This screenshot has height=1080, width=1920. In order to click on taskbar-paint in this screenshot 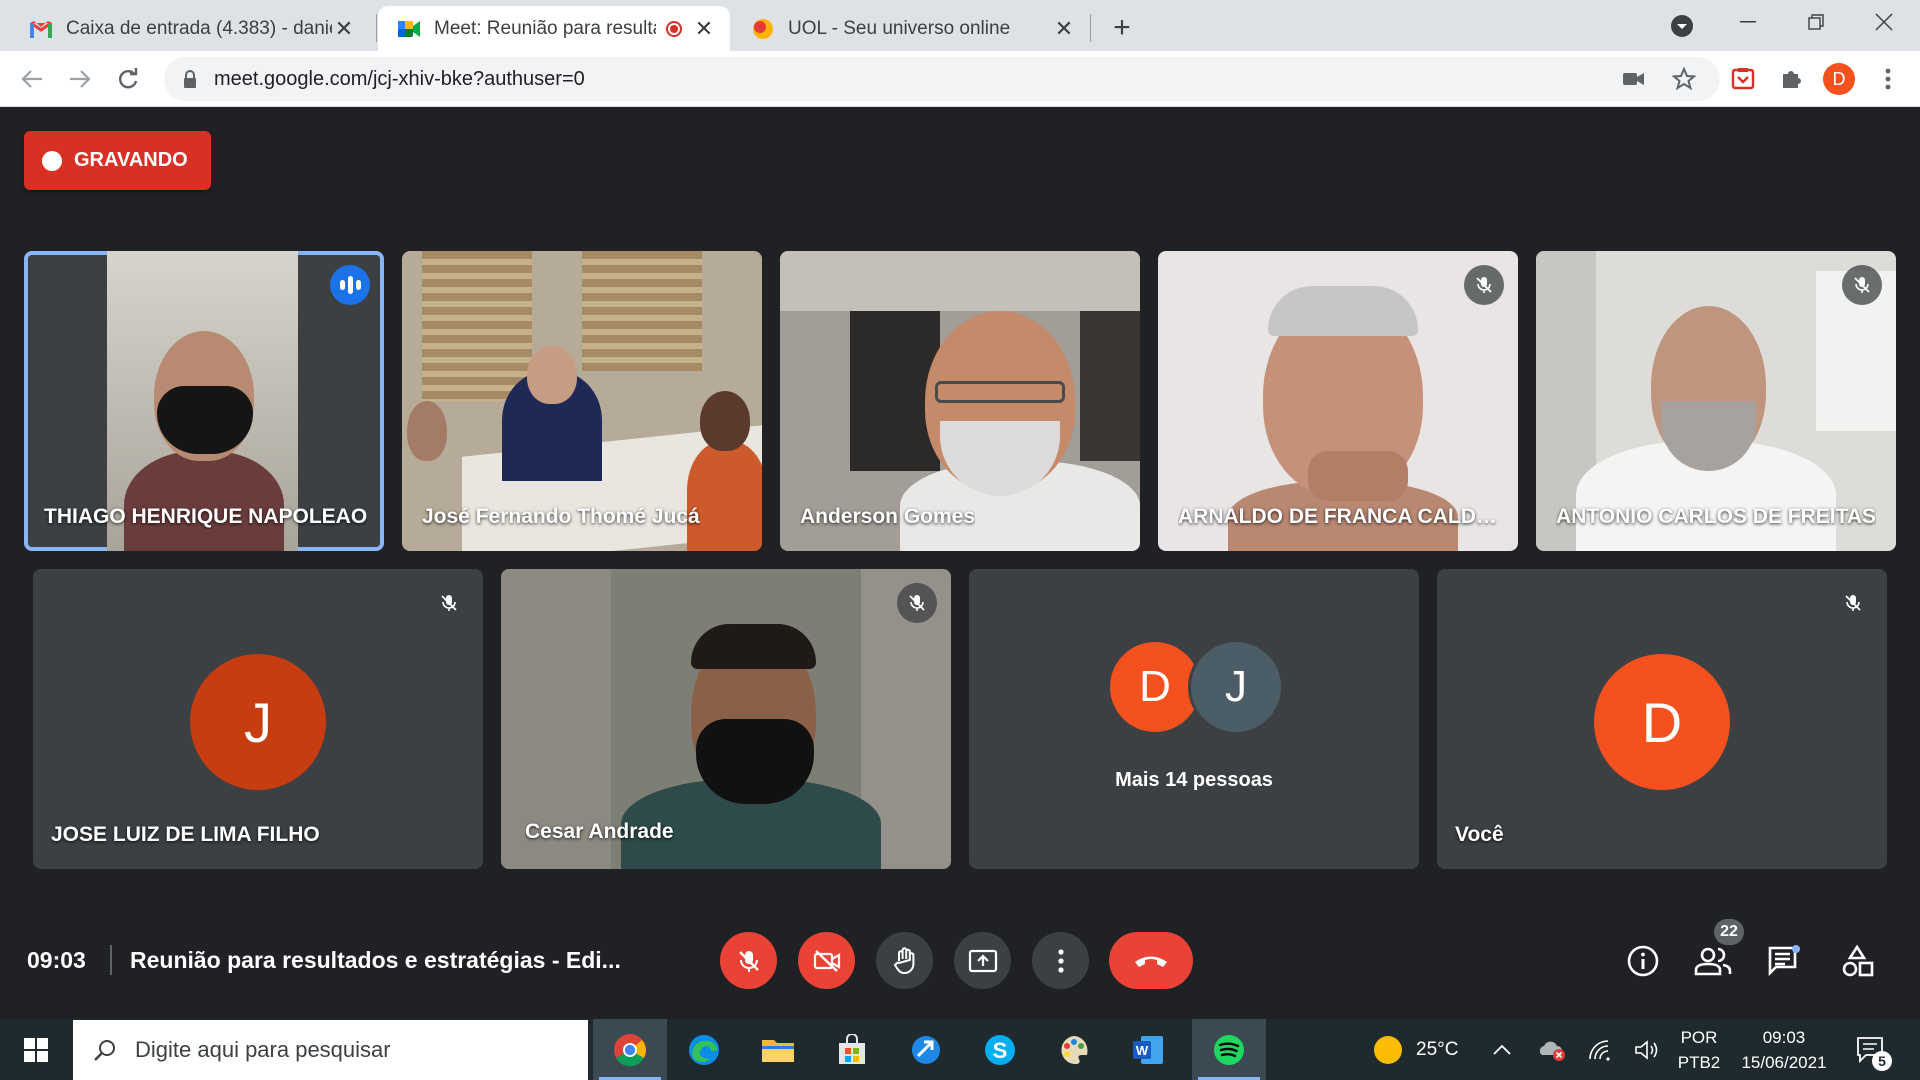, I will do `click(1074, 1049)`.